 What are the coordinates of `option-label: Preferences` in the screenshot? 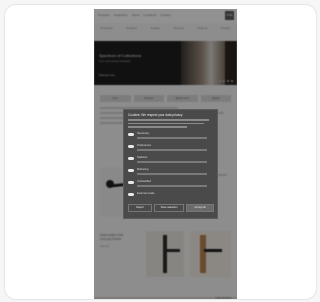 It's located at (144, 145).